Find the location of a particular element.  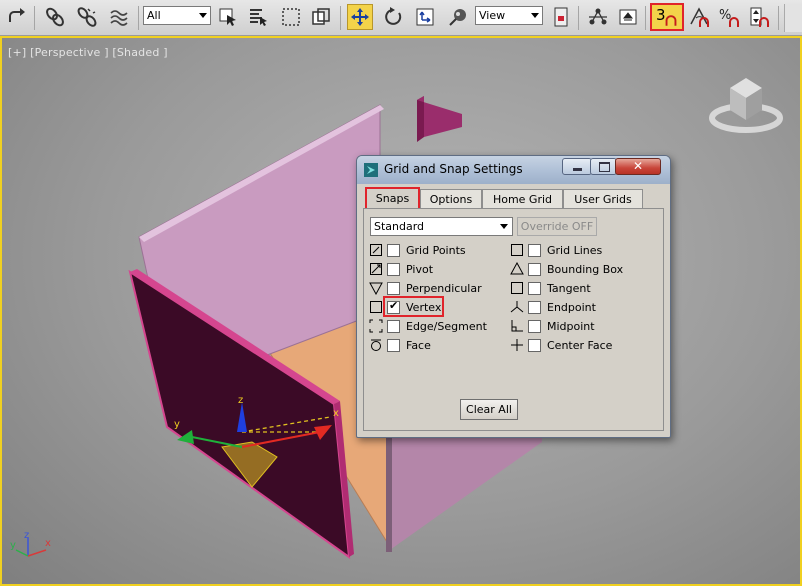

select-move-icon is located at coordinates (360, 17).